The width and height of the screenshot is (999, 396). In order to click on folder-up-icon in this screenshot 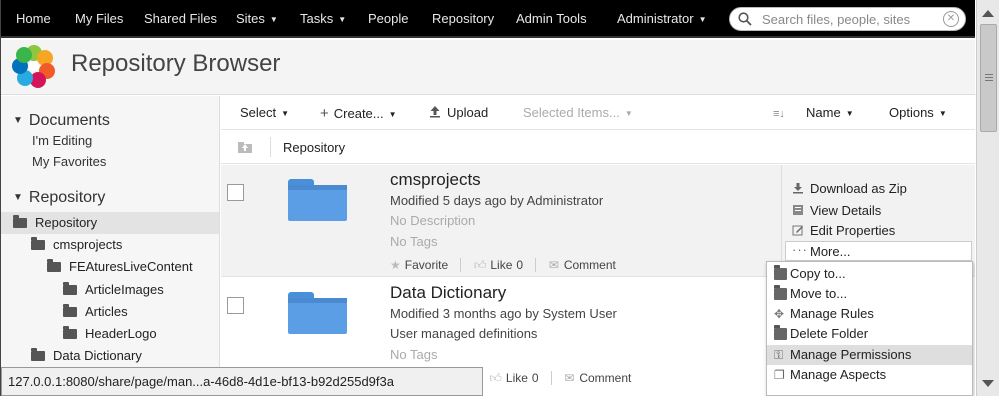, I will do `click(245, 147)`.